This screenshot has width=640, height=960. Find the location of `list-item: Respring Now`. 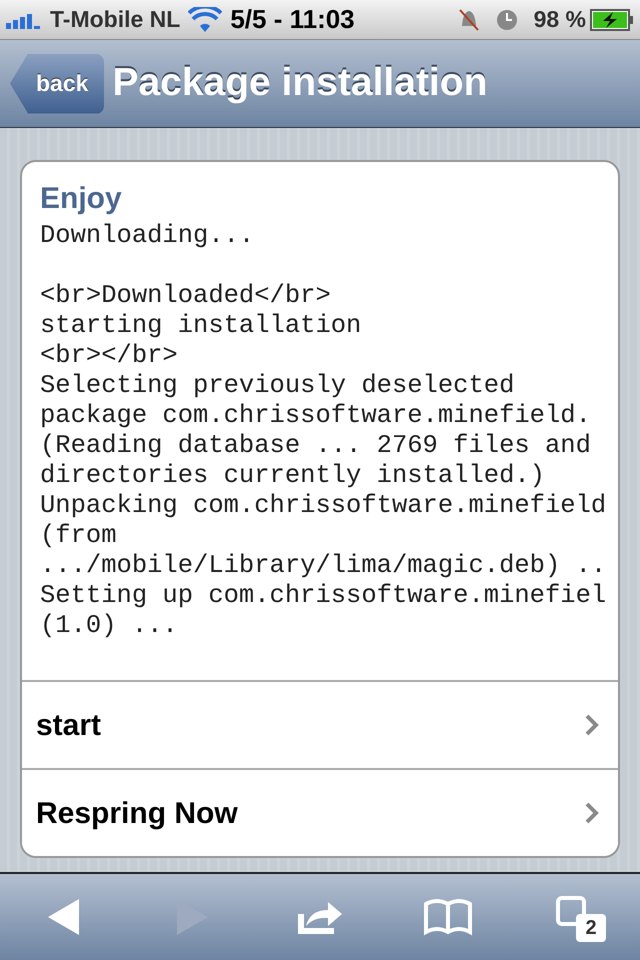

list-item: Respring Now is located at coordinates (320, 812).